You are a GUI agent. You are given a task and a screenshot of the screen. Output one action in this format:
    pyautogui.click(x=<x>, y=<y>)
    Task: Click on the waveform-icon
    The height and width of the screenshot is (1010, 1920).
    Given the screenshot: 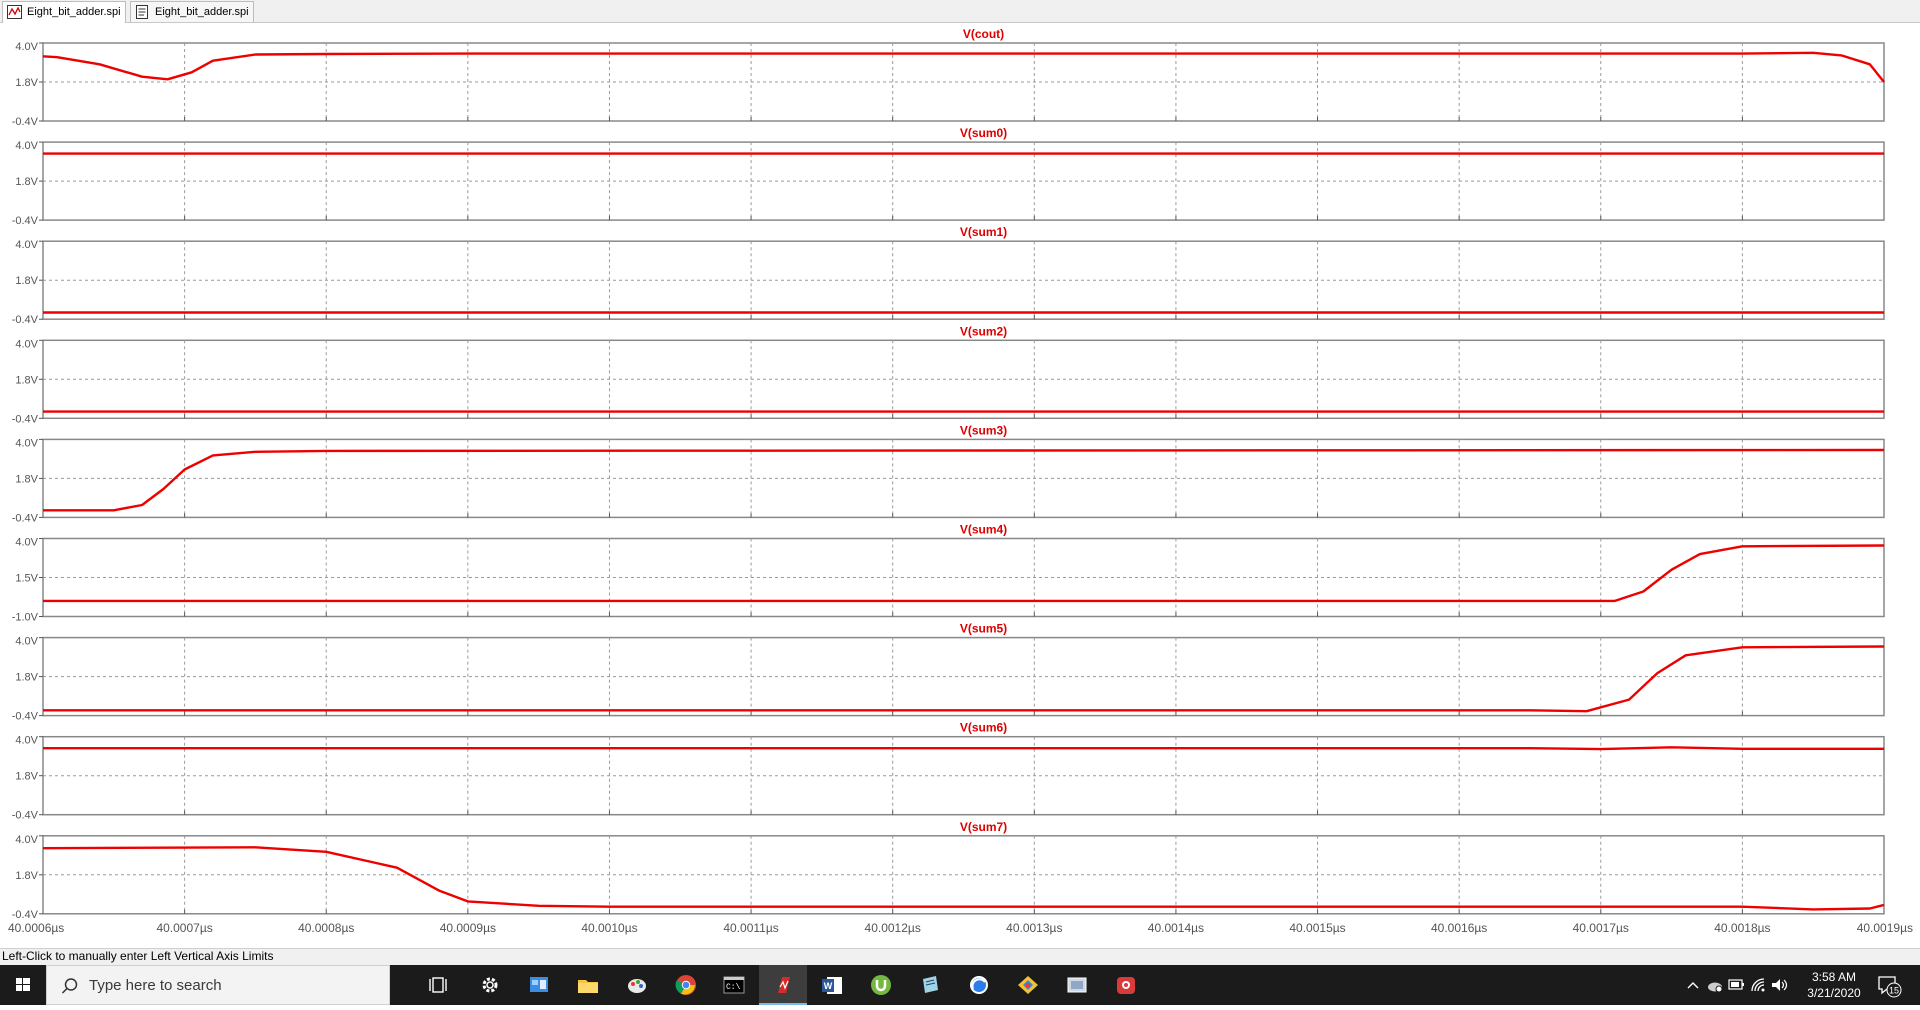 What is the action you would take?
    pyautogui.click(x=14, y=12)
    